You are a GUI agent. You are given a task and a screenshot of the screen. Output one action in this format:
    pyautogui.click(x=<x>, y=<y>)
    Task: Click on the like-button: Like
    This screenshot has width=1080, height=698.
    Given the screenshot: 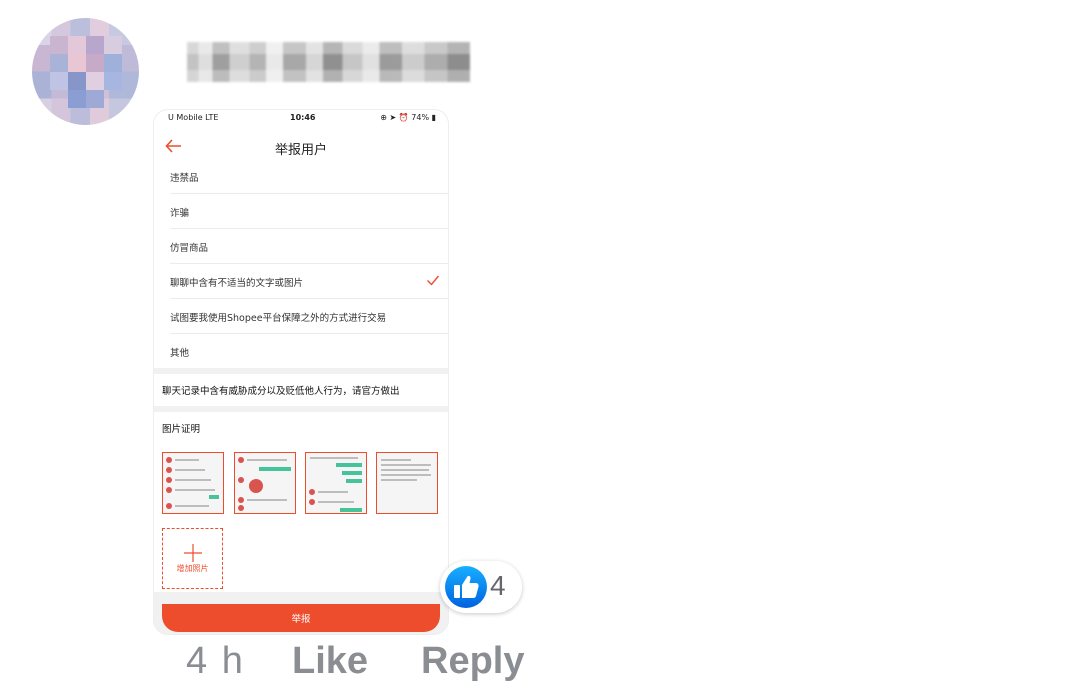 What is the action you would take?
    pyautogui.click(x=330, y=661)
    